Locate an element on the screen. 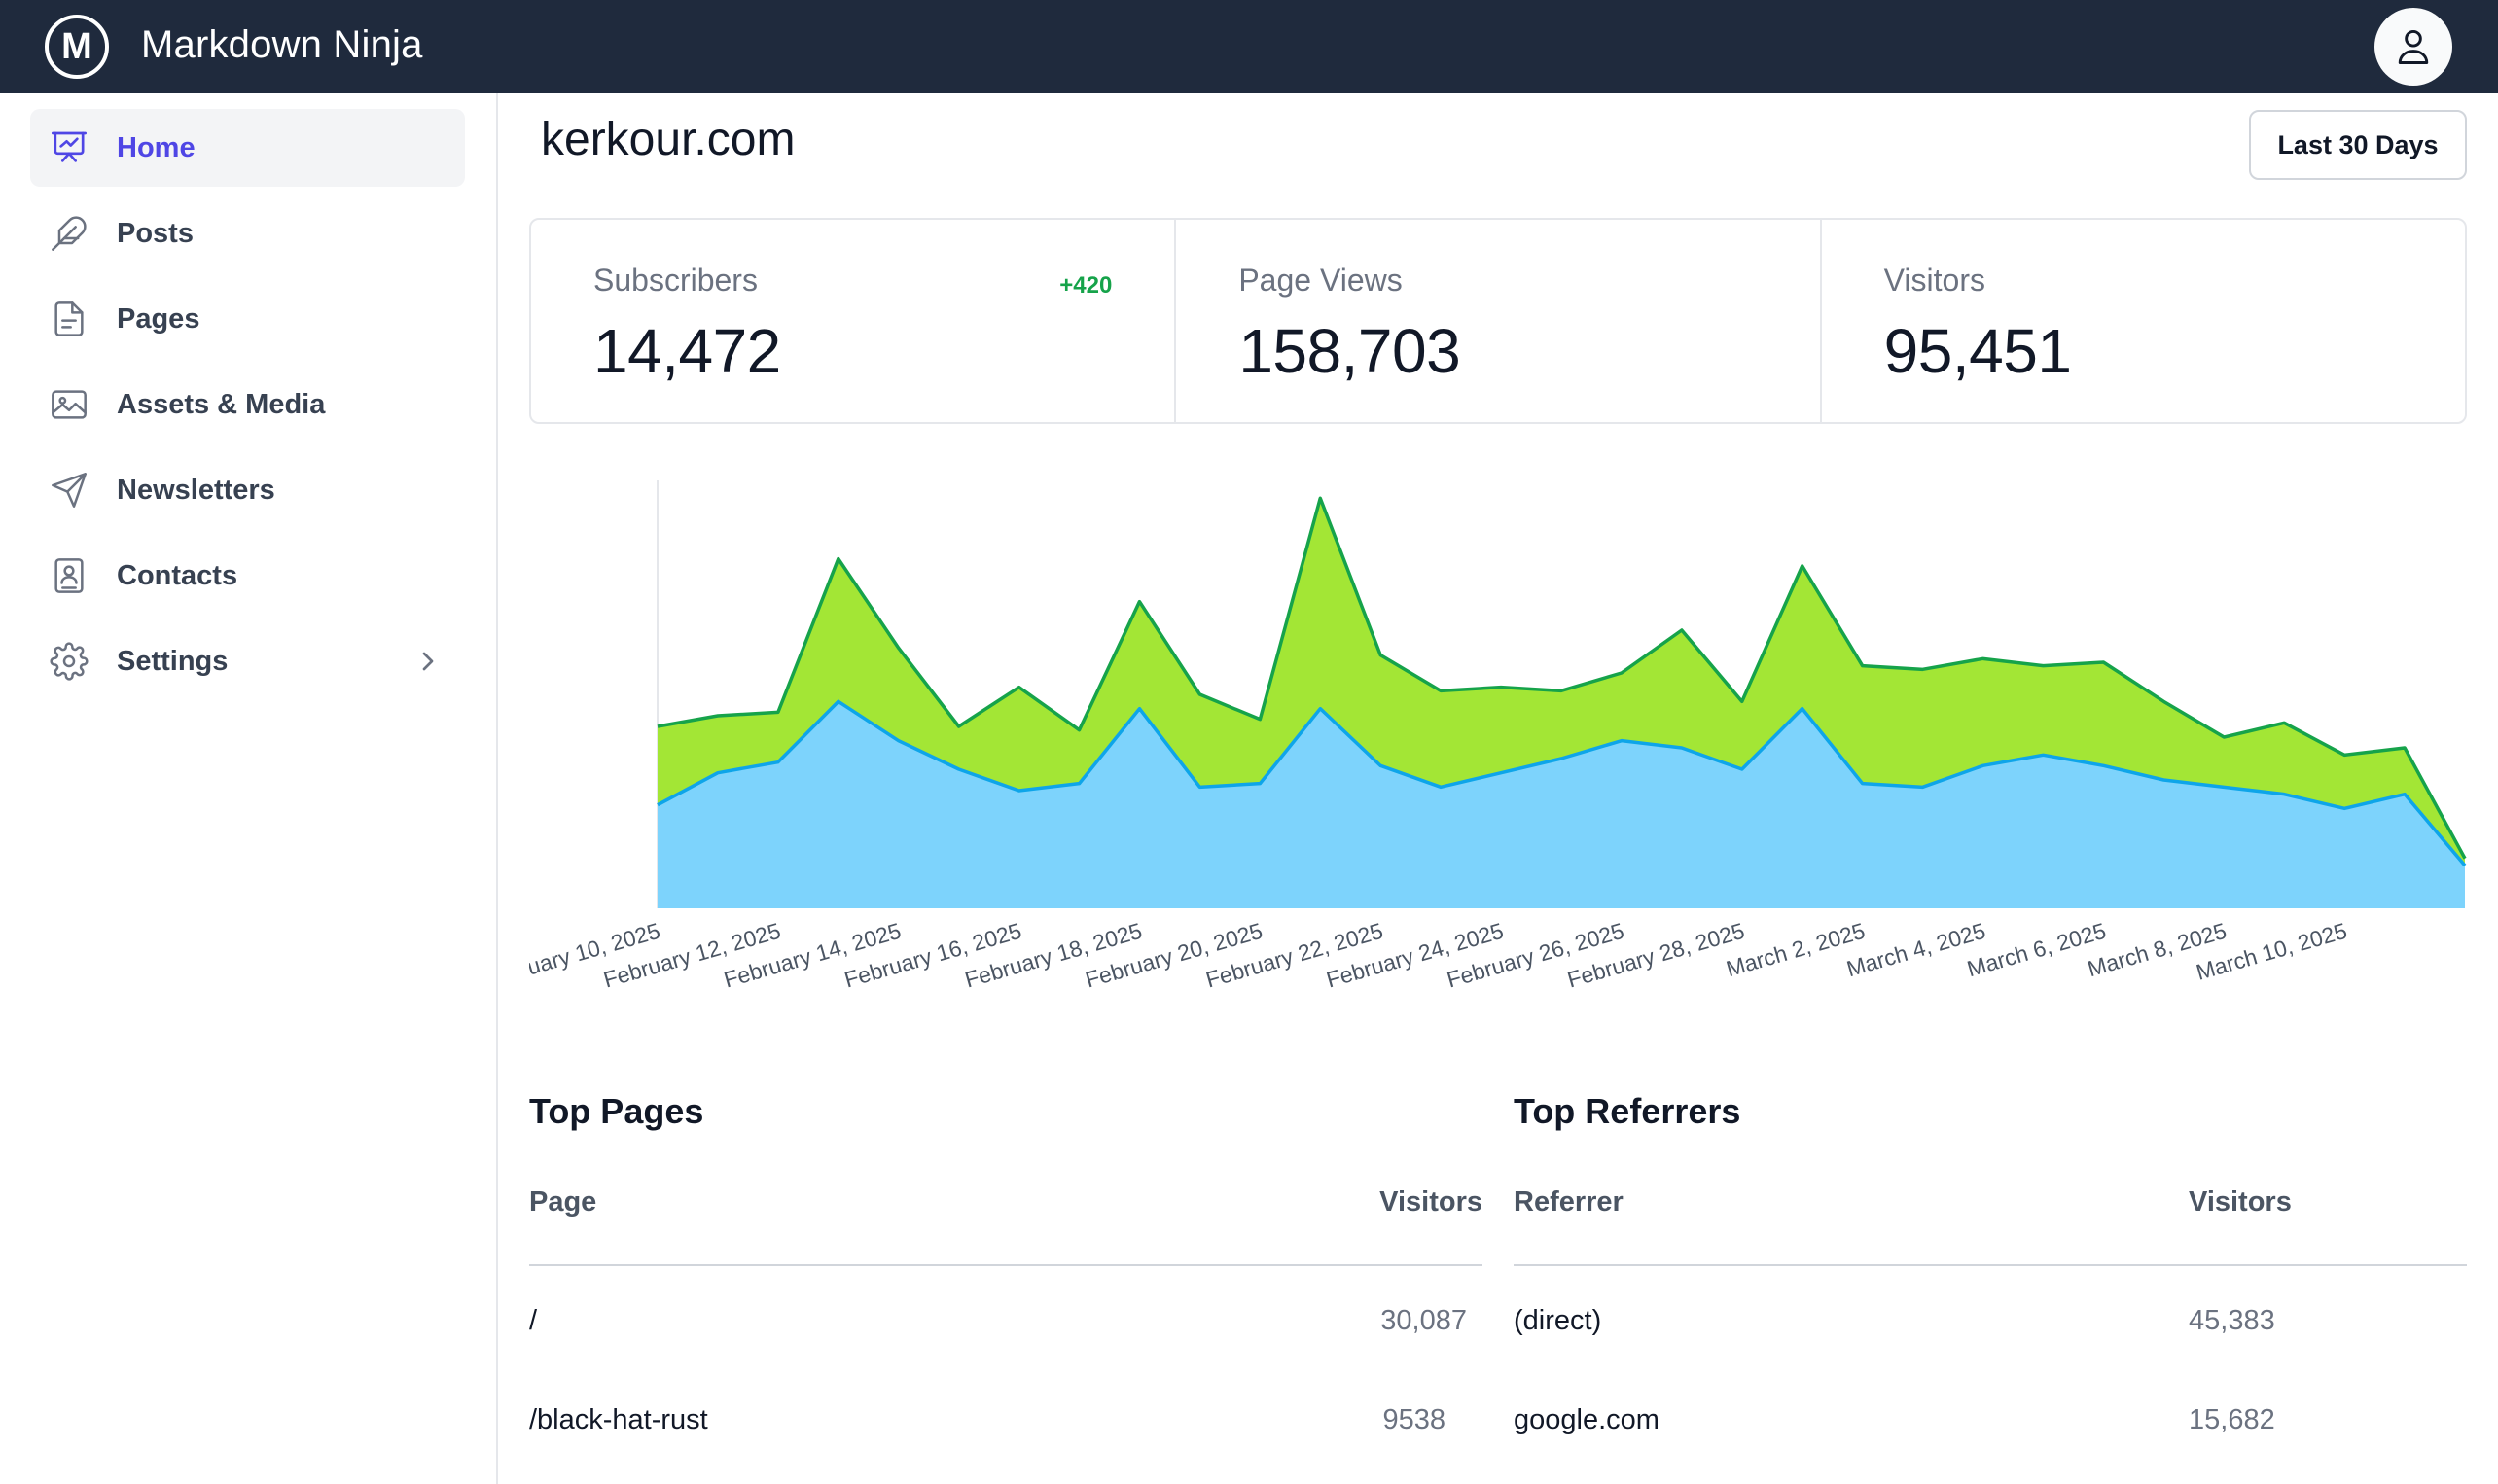  sidebar-item-label: Contacts is located at coordinates (178, 575).